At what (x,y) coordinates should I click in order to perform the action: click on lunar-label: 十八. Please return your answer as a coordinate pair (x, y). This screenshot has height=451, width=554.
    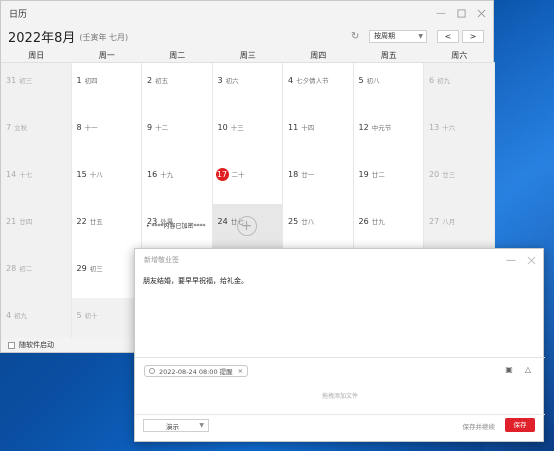
    Looking at the image, I should click on (96, 175).